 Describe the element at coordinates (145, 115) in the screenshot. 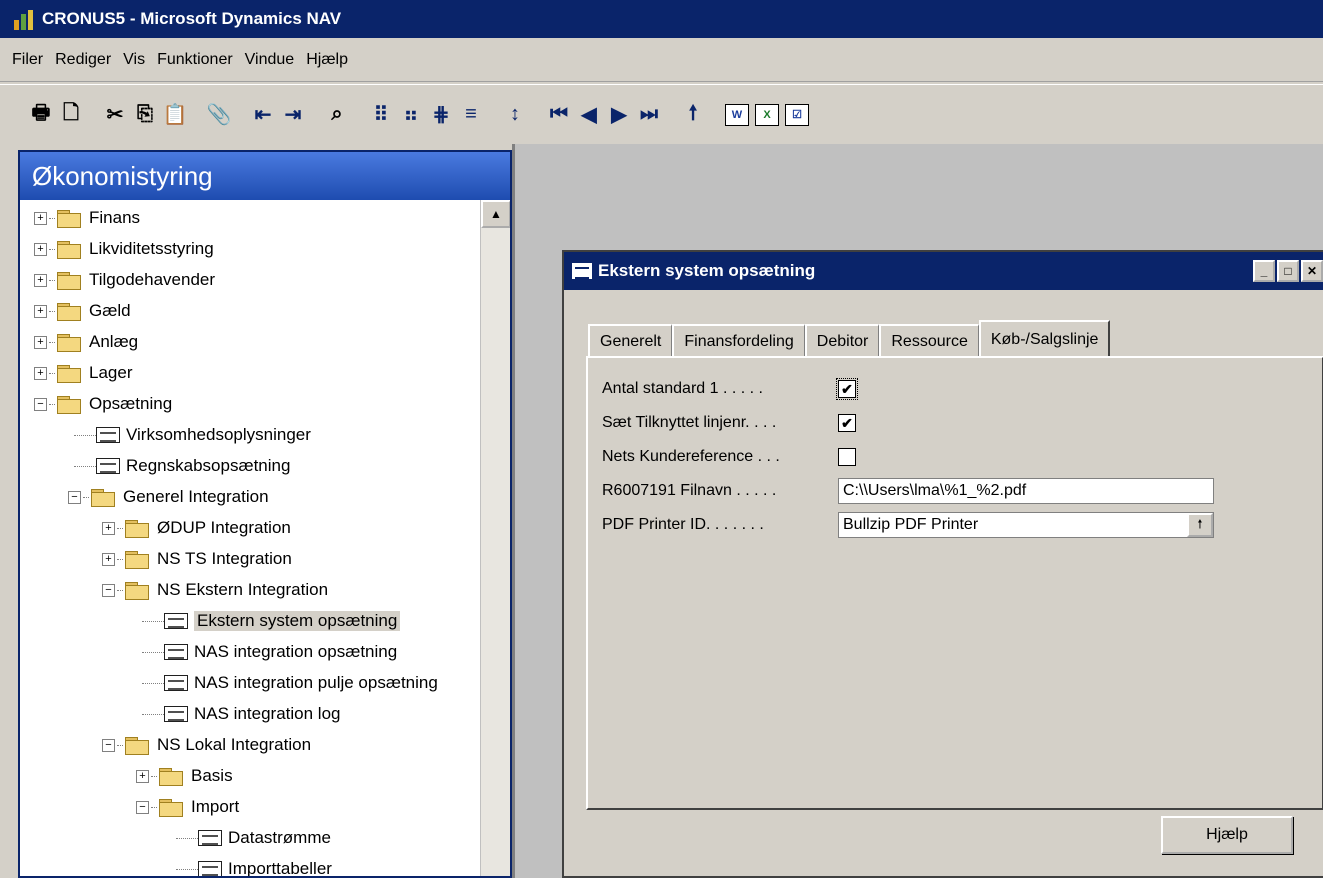

I see `copy-icon: ⎘` at that location.